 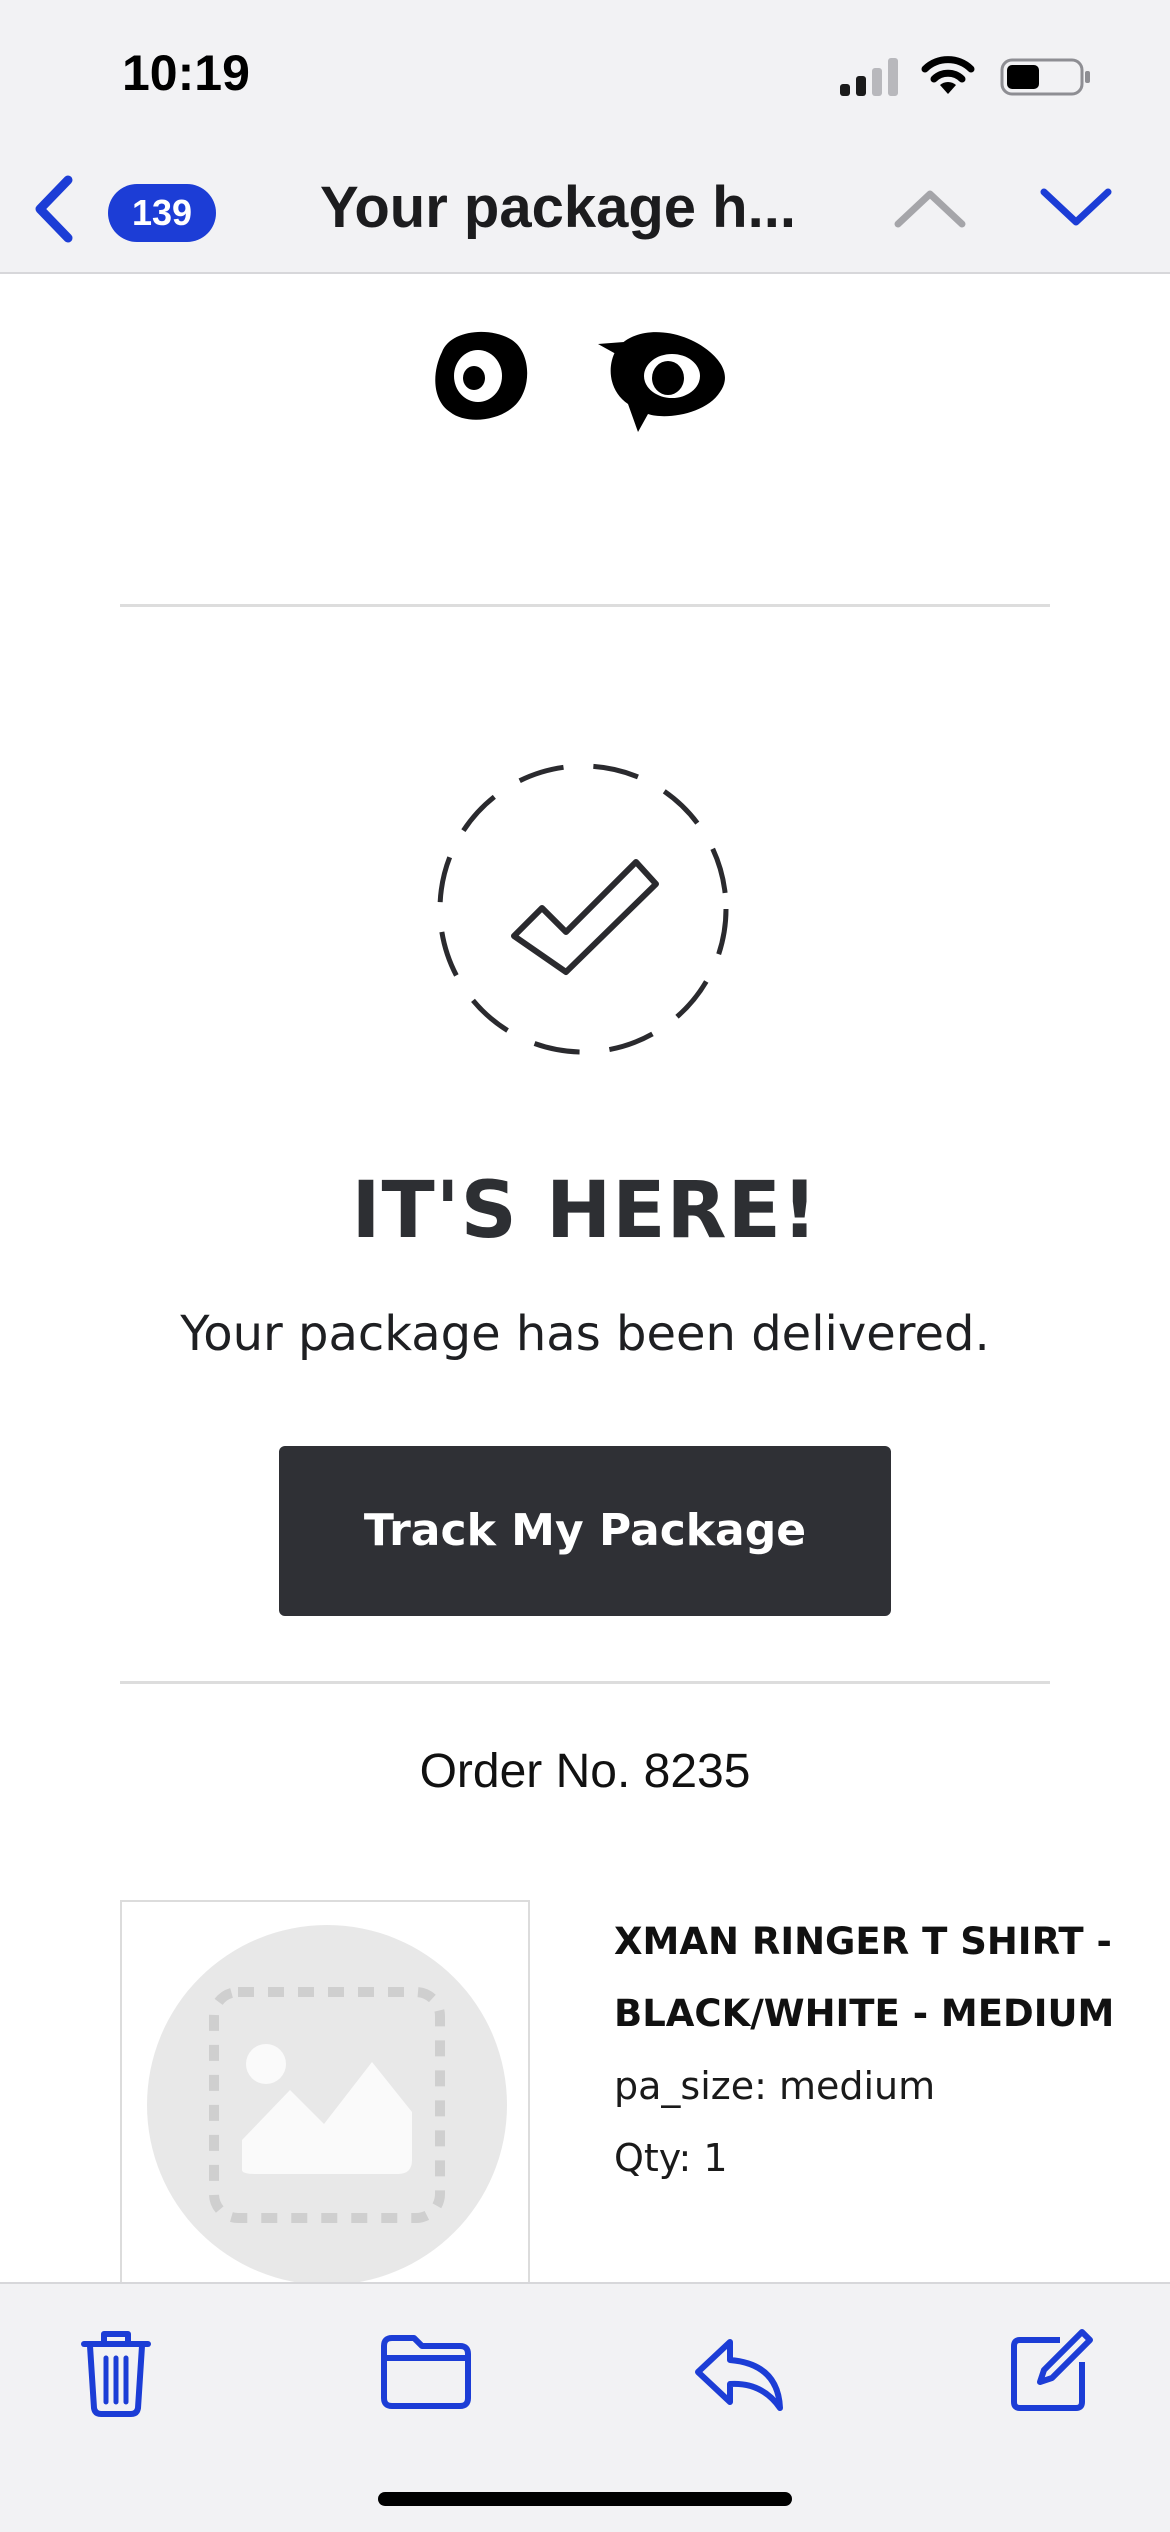 What do you see at coordinates (874, 2014) in the screenshot?
I see `product-name-line2: BLACK/WHITE - MEDIUM` at bounding box center [874, 2014].